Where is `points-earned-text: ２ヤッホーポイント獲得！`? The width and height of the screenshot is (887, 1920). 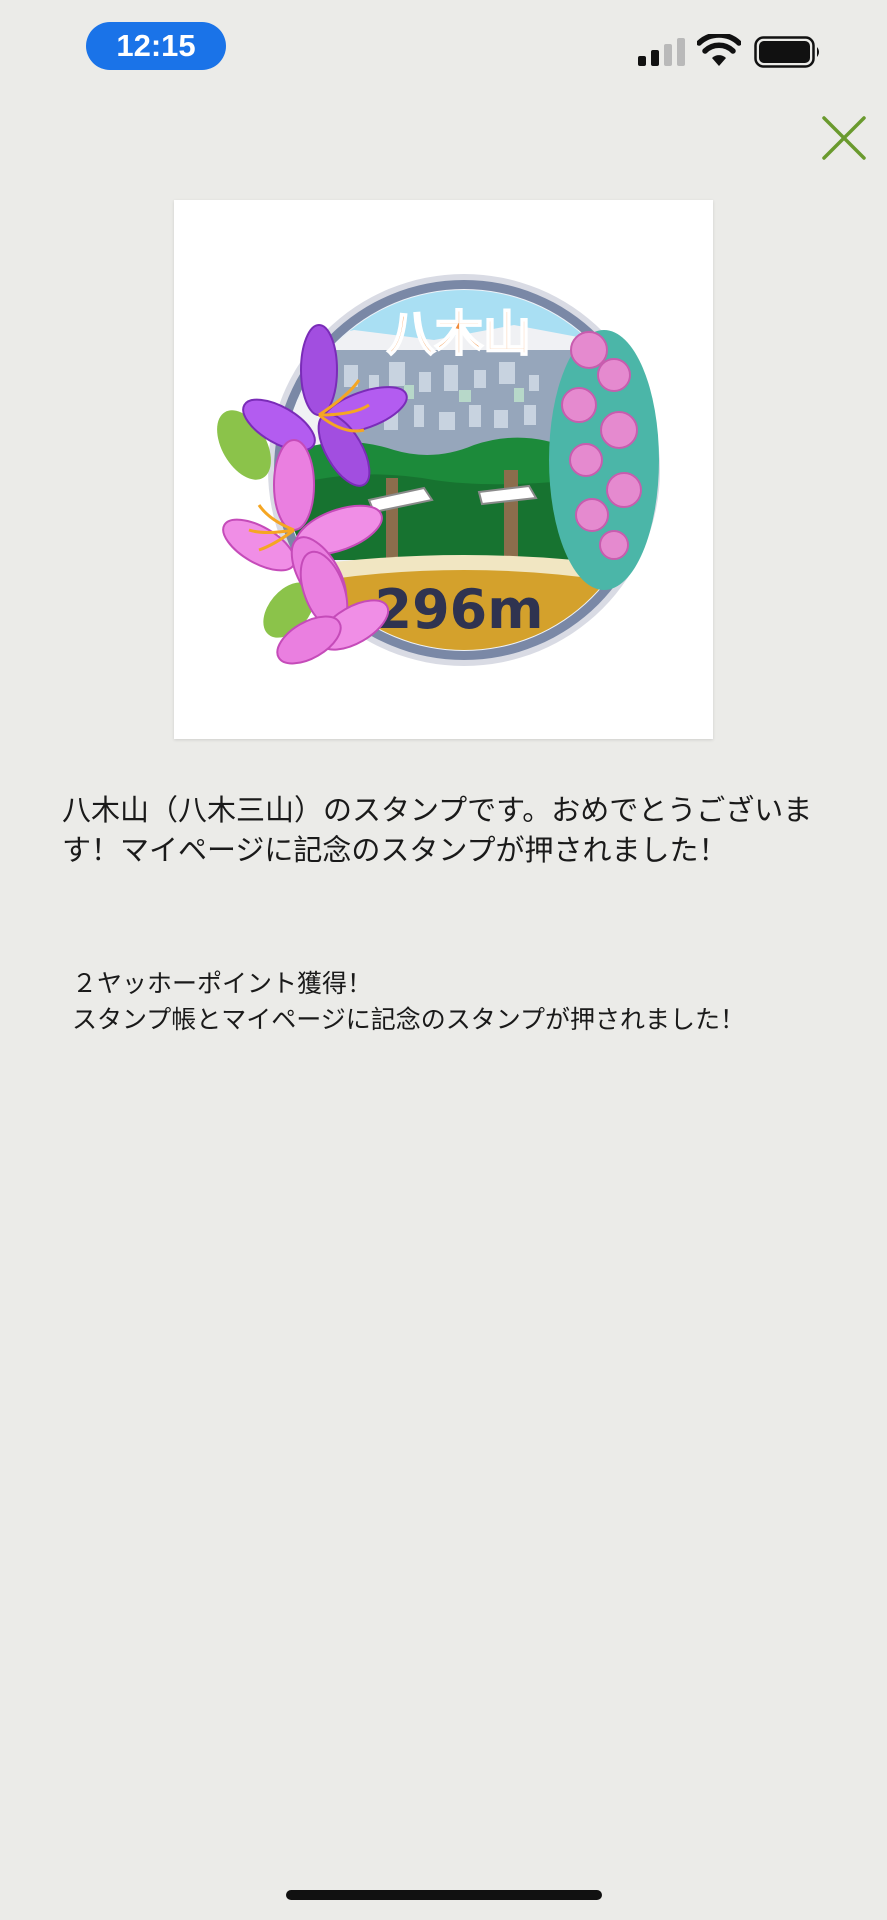 points-earned-text: ２ヤッホーポイント獲得！ is located at coordinates (222, 983).